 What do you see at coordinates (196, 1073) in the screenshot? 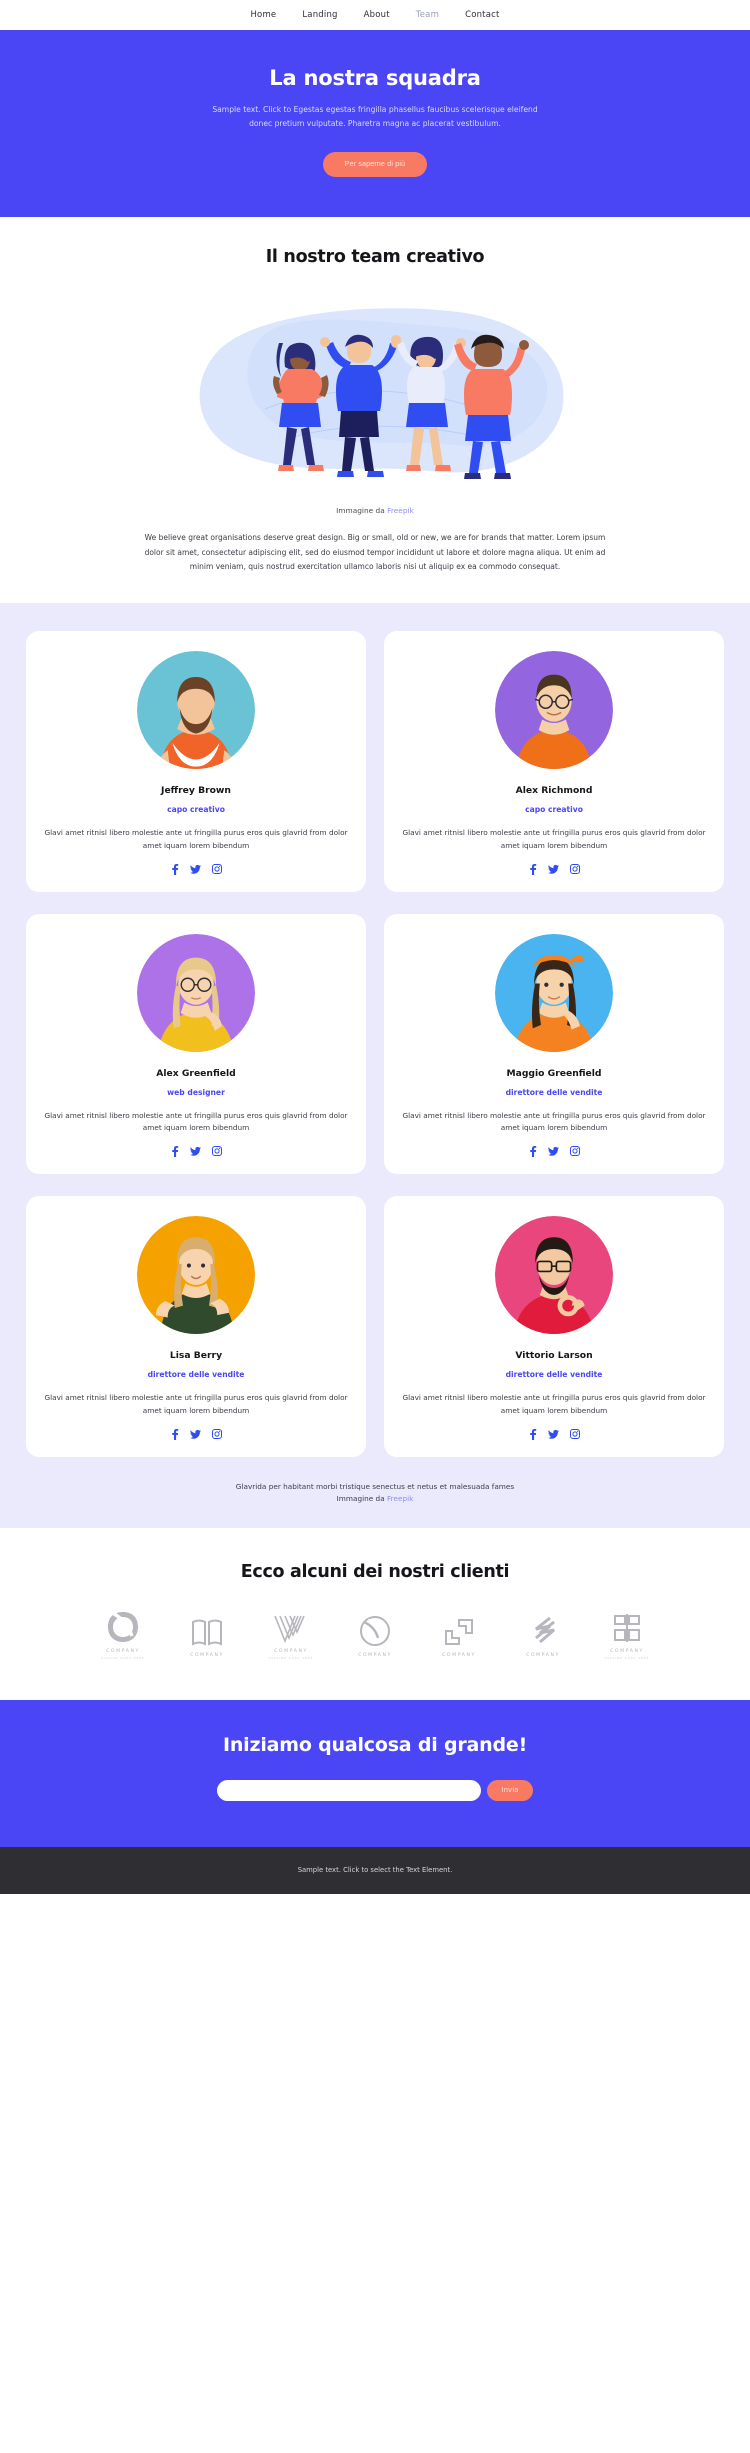
I see `member-name: Alex Greenfield` at bounding box center [196, 1073].